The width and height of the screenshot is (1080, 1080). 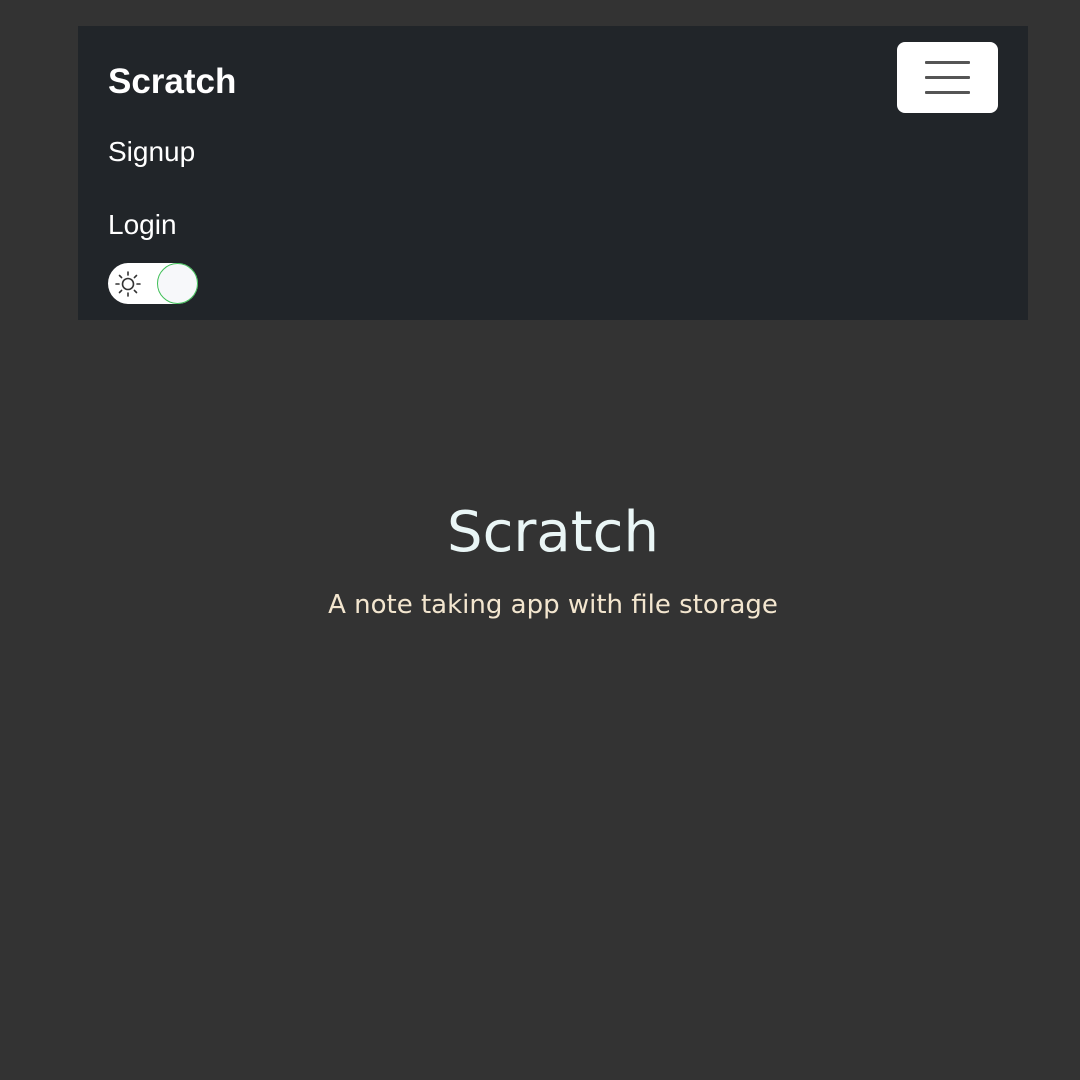 What do you see at coordinates (947, 77) in the screenshot?
I see `navbar-toggler-button` at bounding box center [947, 77].